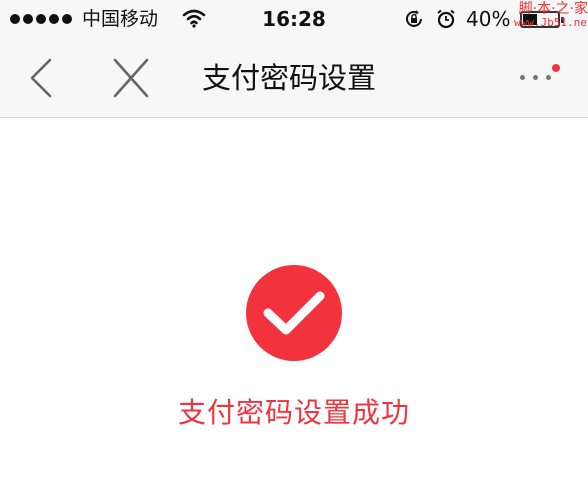 The width and height of the screenshot is (588, 500). What do you see at coordinates (556, 68) in the screenshot?
I see `notification-badge` at bounding box center [556, 68].